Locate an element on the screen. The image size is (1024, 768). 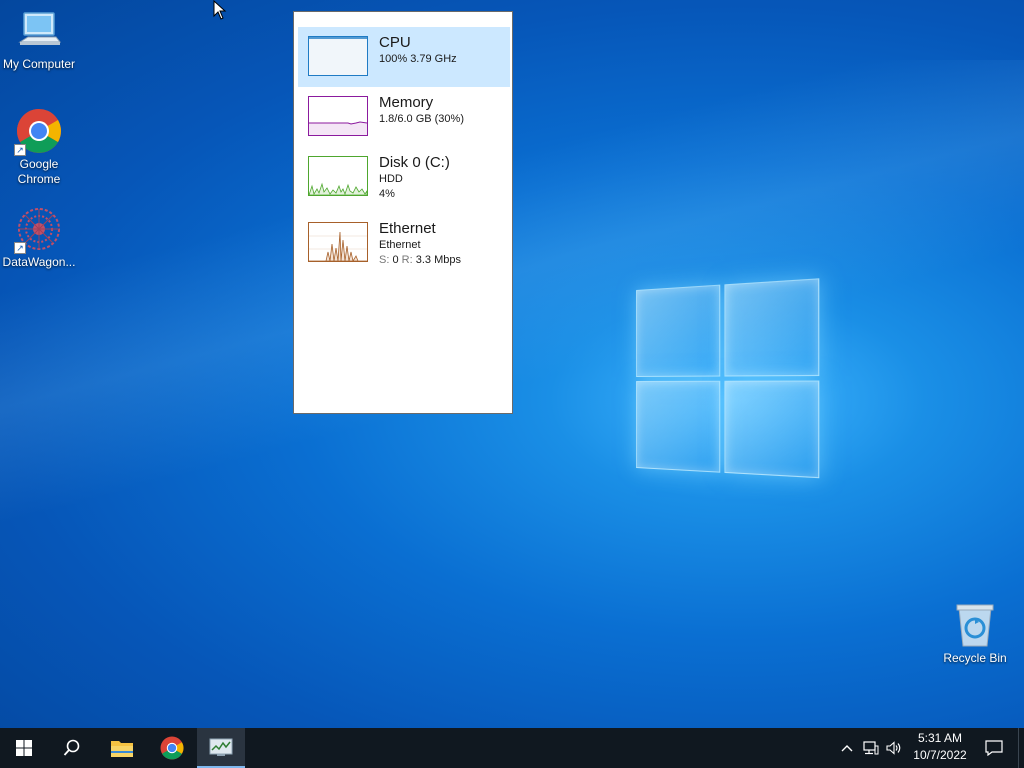
action-center-button is located at coordinates (994, 748).